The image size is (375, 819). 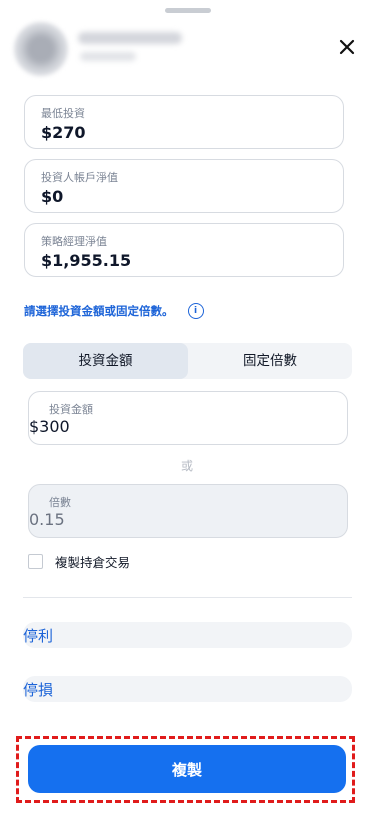 I want to click on min-investment-label: 最低投資, so click(x=63, y=113).